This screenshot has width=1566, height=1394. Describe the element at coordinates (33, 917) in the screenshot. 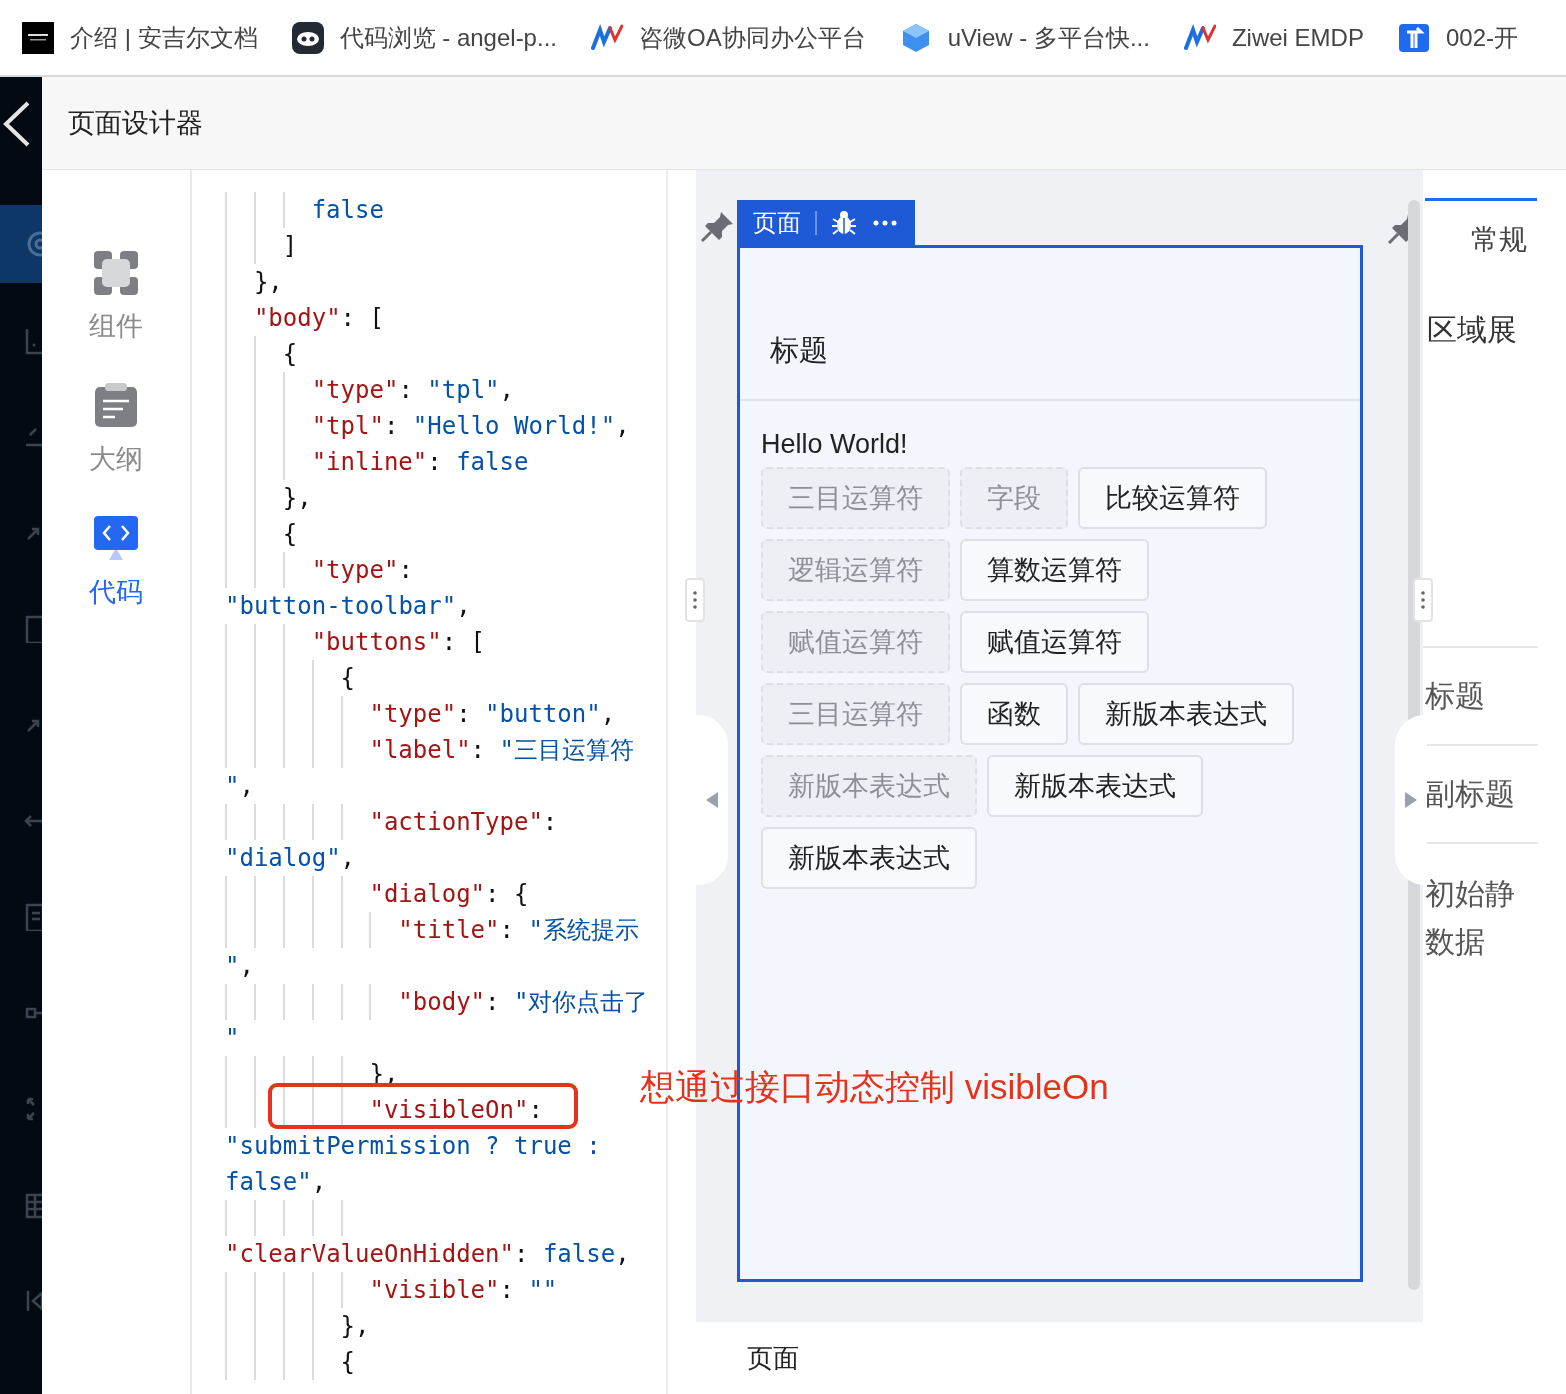

I see `form-icon` at that location.